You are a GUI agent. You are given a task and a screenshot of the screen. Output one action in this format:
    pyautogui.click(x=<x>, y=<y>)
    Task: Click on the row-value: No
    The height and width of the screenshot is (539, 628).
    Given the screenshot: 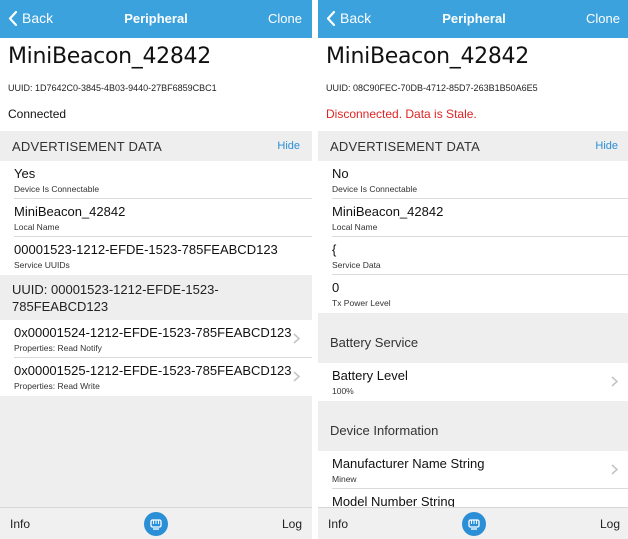 What is the action you would take?
    pyautogui.click(x=340, y=173)
    